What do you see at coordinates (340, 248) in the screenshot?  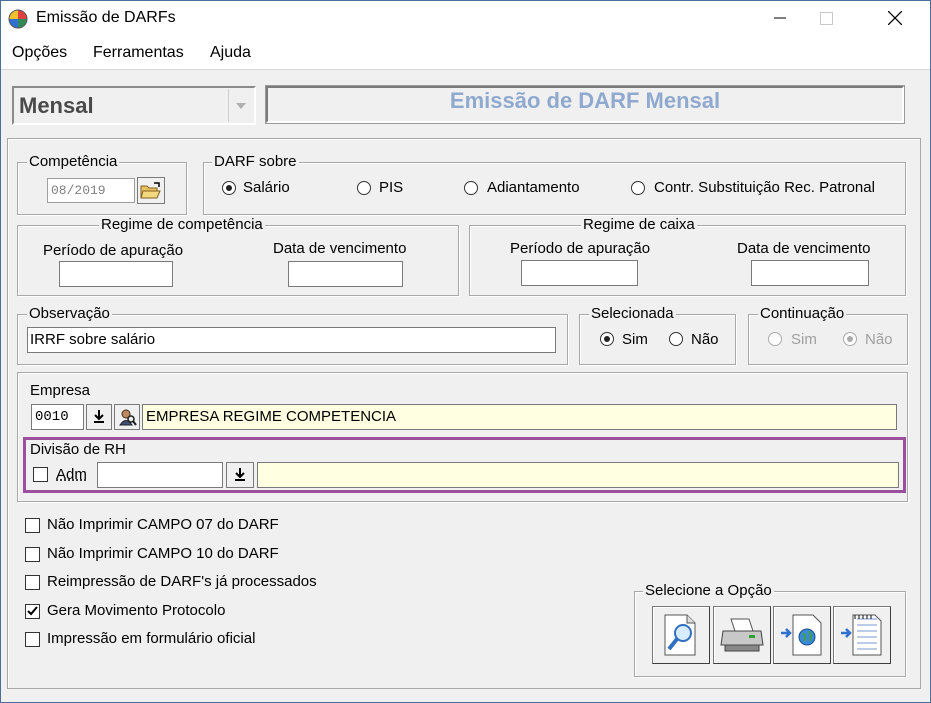 I see `competencia-vencimento-label: Data de vencimento` at bounding box center [340, 248].